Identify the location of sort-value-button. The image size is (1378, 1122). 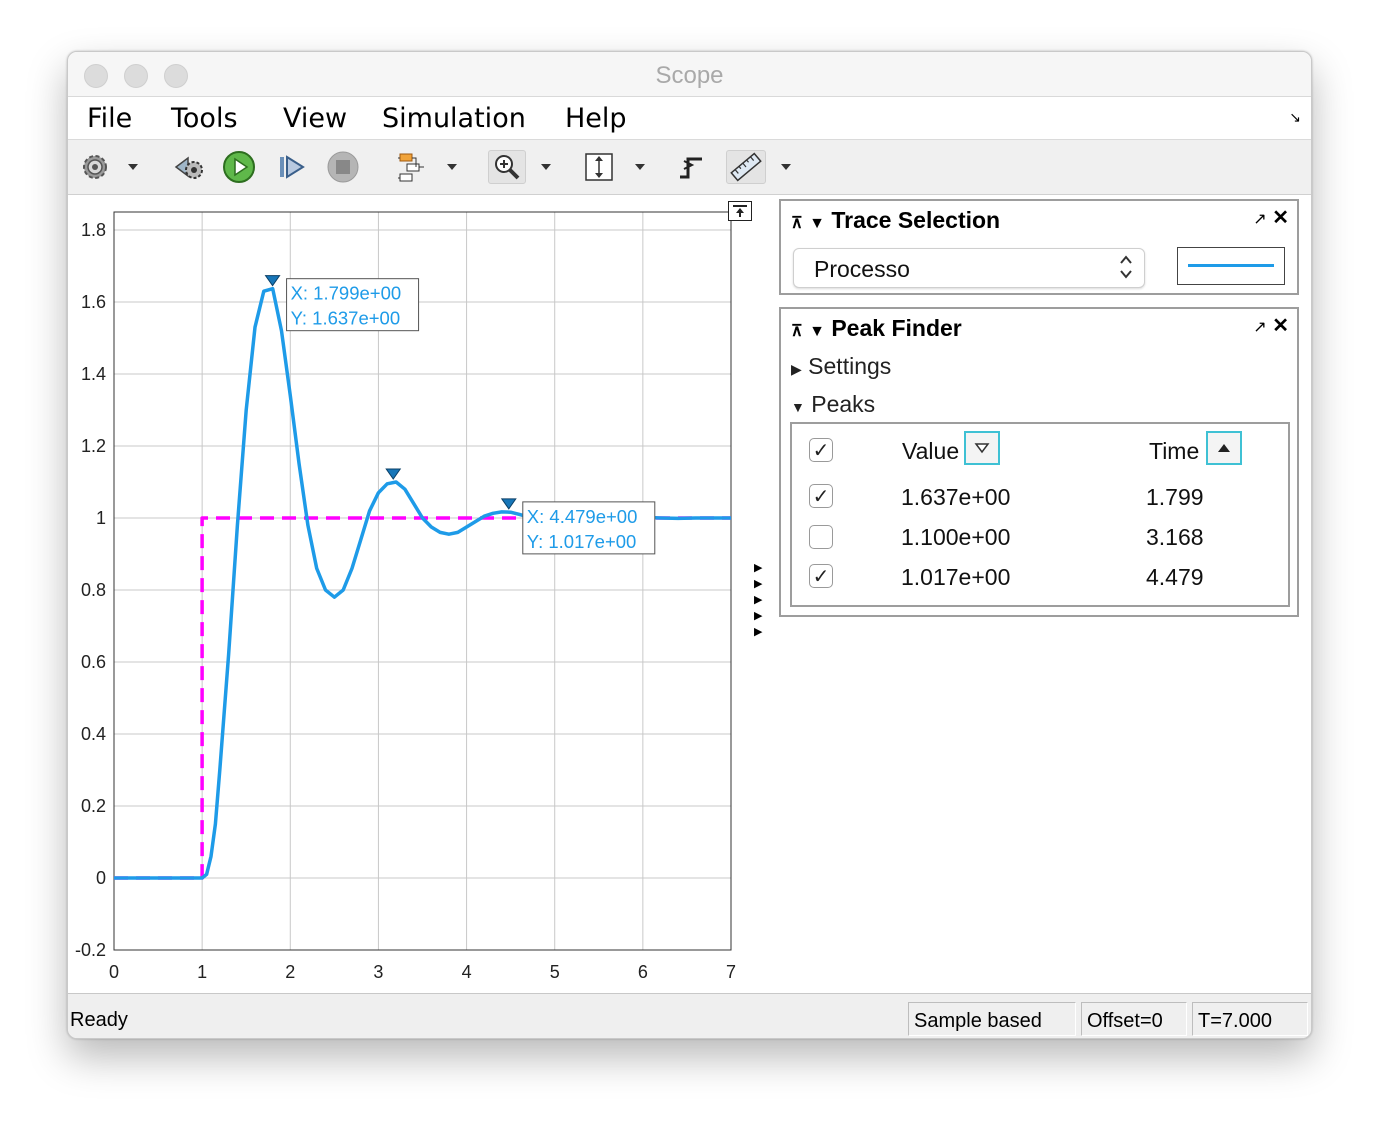
(982, 448).